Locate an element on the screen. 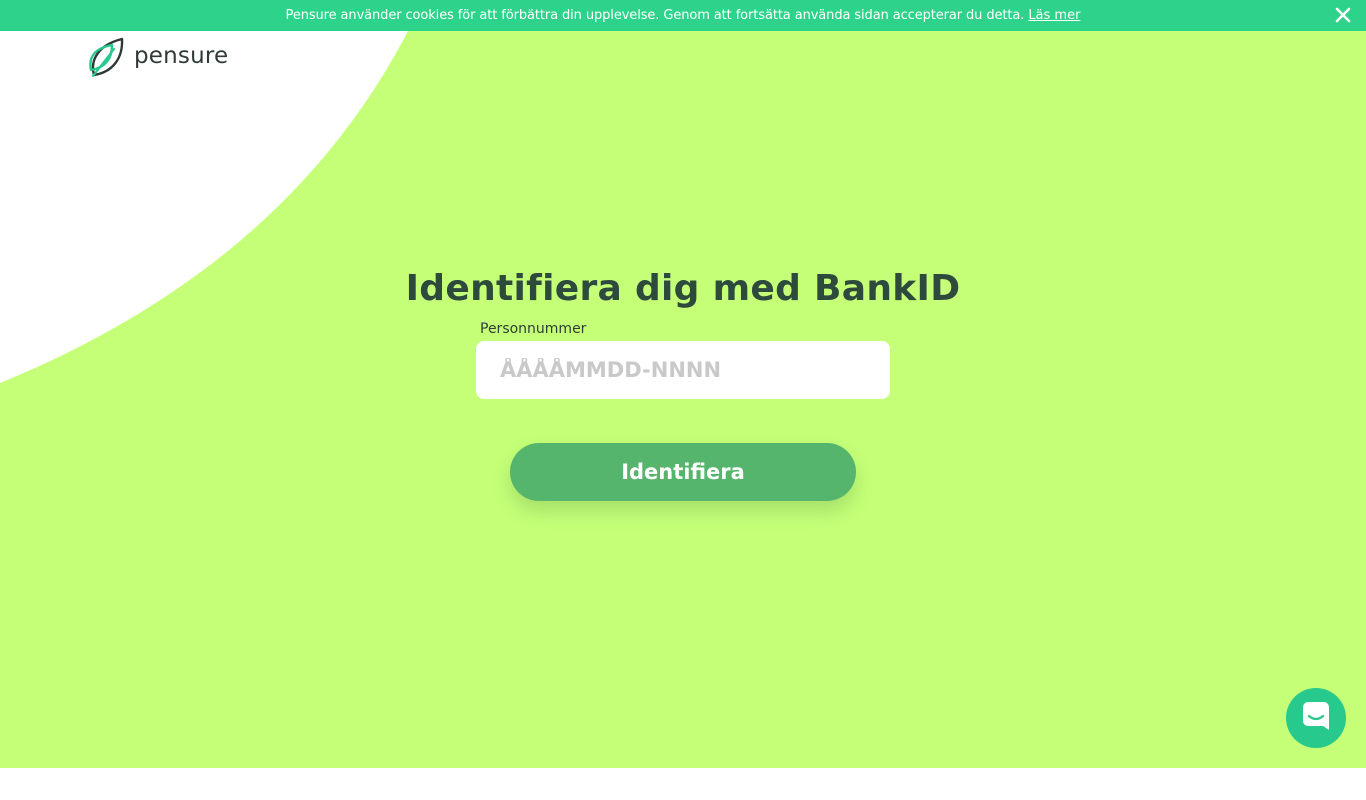 This screenshot has height=800, width=1366. brand-logo: pensure is located at coordinates (158, 59).